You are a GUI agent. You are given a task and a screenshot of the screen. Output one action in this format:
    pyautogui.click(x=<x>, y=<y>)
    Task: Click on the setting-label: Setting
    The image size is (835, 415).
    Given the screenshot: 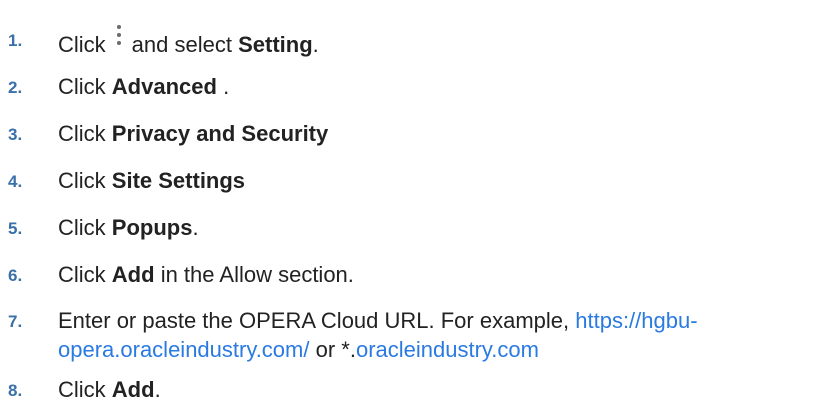 What is the action you would take?
    pyautogui.click(x=275, y=44)
    